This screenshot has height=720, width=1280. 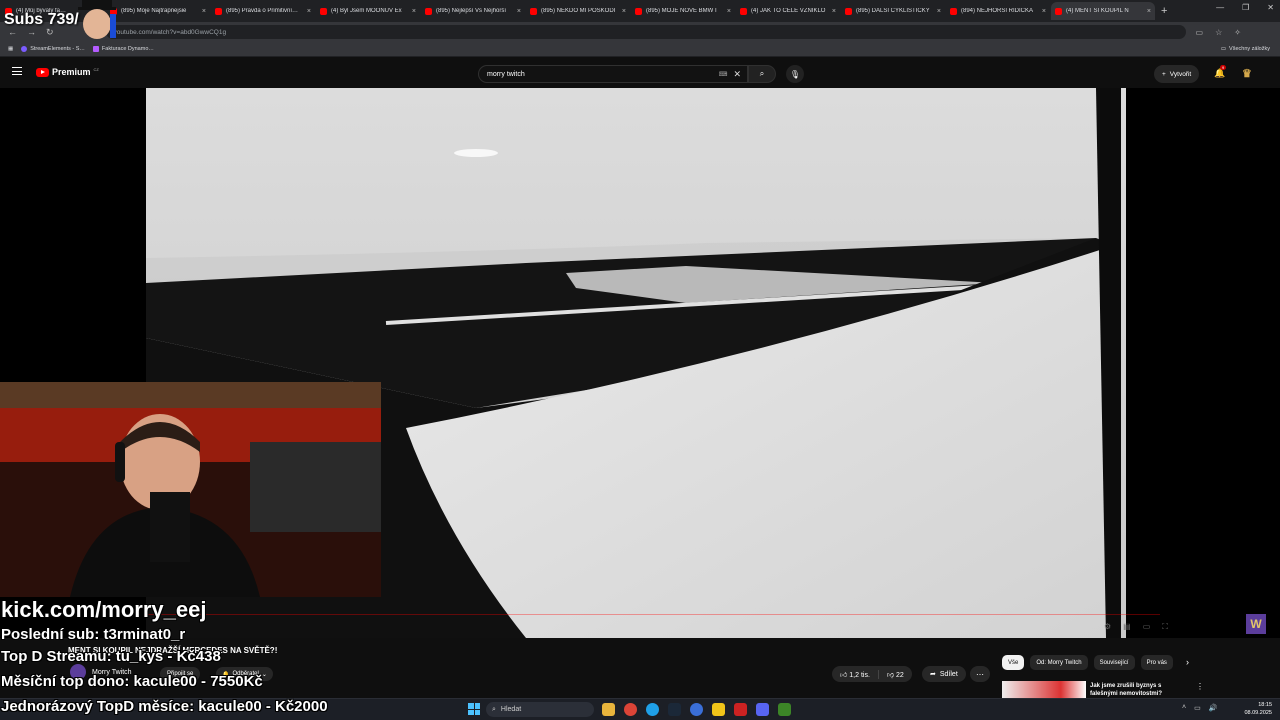 I want to click on minimize-icon: —, so click(x=1220, y=7).